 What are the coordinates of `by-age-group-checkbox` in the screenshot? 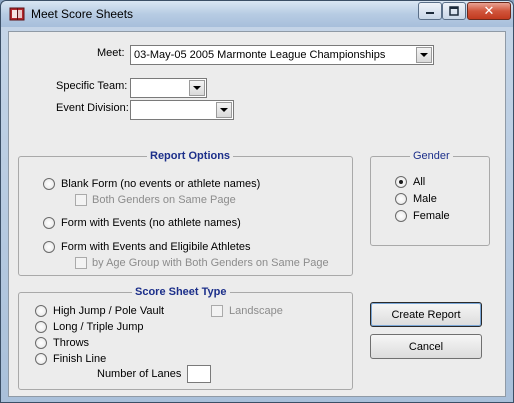 It's located at (81, 263).